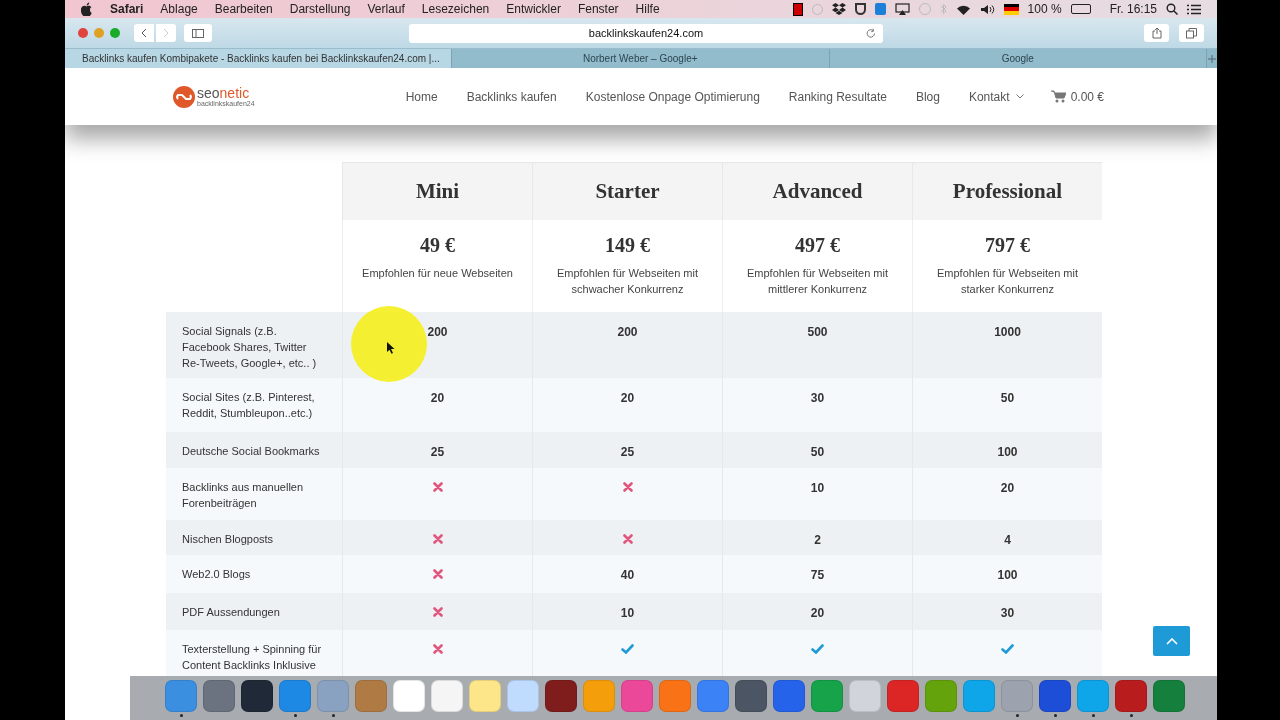  Describe the element at coordinates (99, 33) in the screenshot. I see `minimize-button` at that location.